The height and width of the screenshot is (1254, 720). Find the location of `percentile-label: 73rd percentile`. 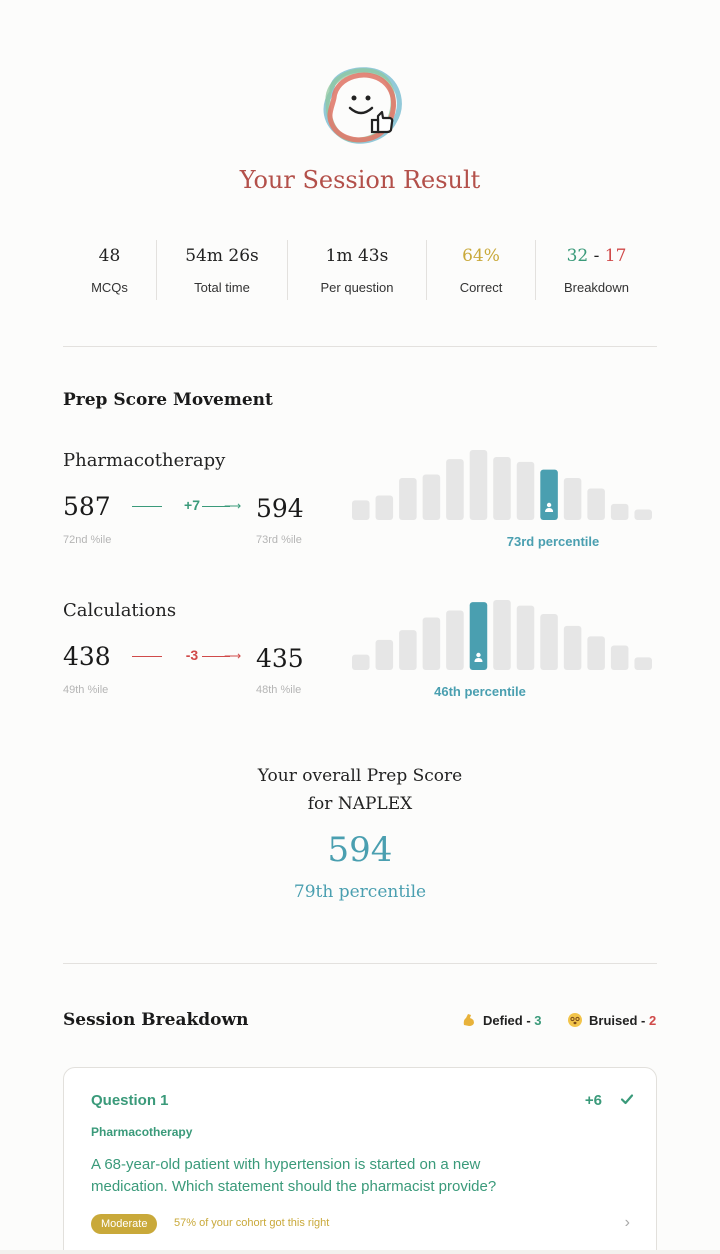

percentile-label: 73rd percentile is located at coordinates (553, 541).